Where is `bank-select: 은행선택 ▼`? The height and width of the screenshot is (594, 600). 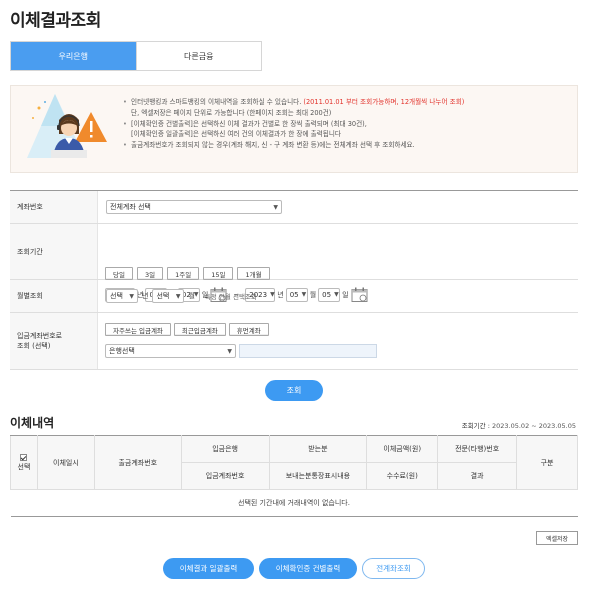 bank-select: 은행선택 ▼ is located at coordinates (170, 351).